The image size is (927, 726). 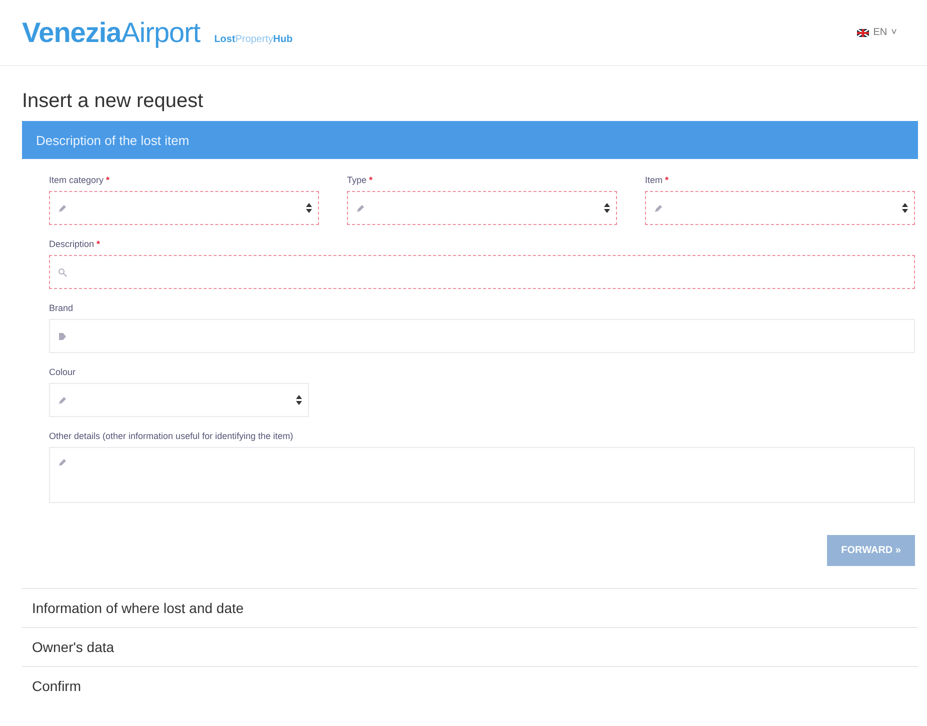 What do you see at coordinates (75, 244) in the screenshot?
I see `field-label: Description *` at bounding box center [75, 244].